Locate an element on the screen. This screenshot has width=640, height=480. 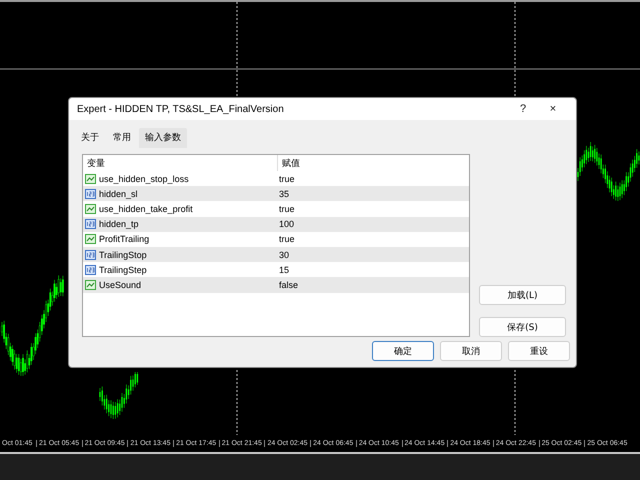
parameter-name: TrailingStop is located at coordinates (123, 255).